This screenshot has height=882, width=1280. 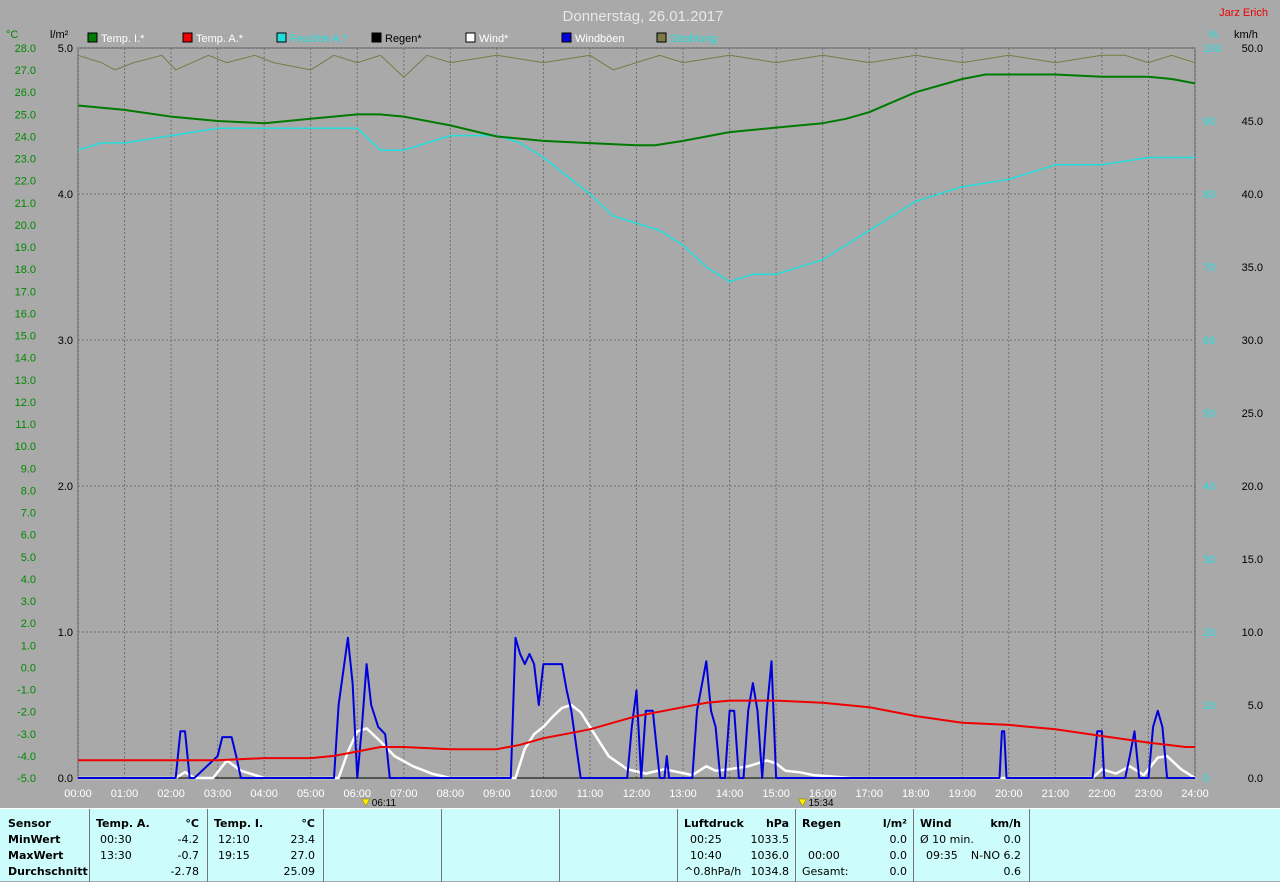 What do you see at coordinates (65, 341) in the screenshot?
I see `rain-tick-label: 3.0` at bounding box center [65, 341].